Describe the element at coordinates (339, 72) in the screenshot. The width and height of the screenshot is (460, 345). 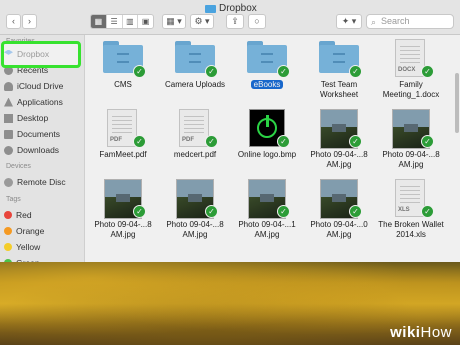
I see `file-item: ✓ Test Team Worksheet` at that location.